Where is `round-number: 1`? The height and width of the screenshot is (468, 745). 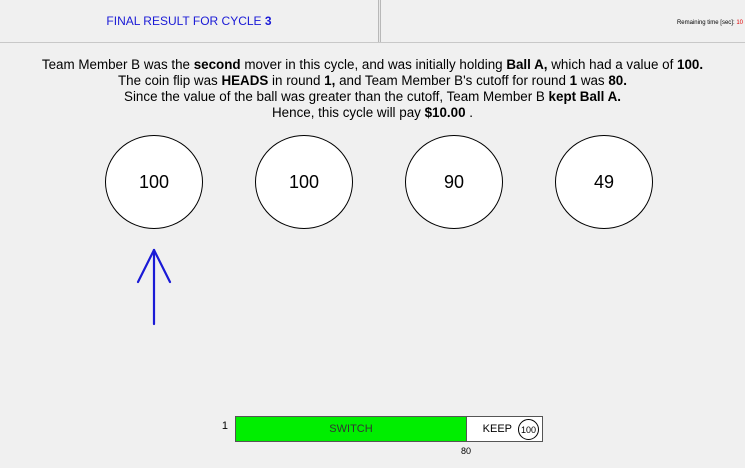
round-number: 1 is located at coordinates (224, 426).